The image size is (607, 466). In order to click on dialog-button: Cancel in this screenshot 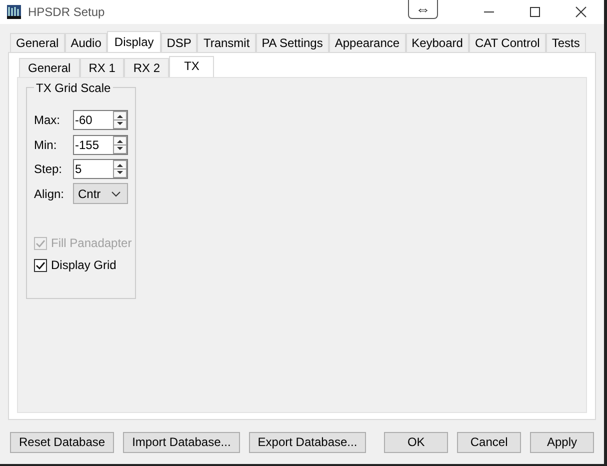, I will do `click(489, 442)`.